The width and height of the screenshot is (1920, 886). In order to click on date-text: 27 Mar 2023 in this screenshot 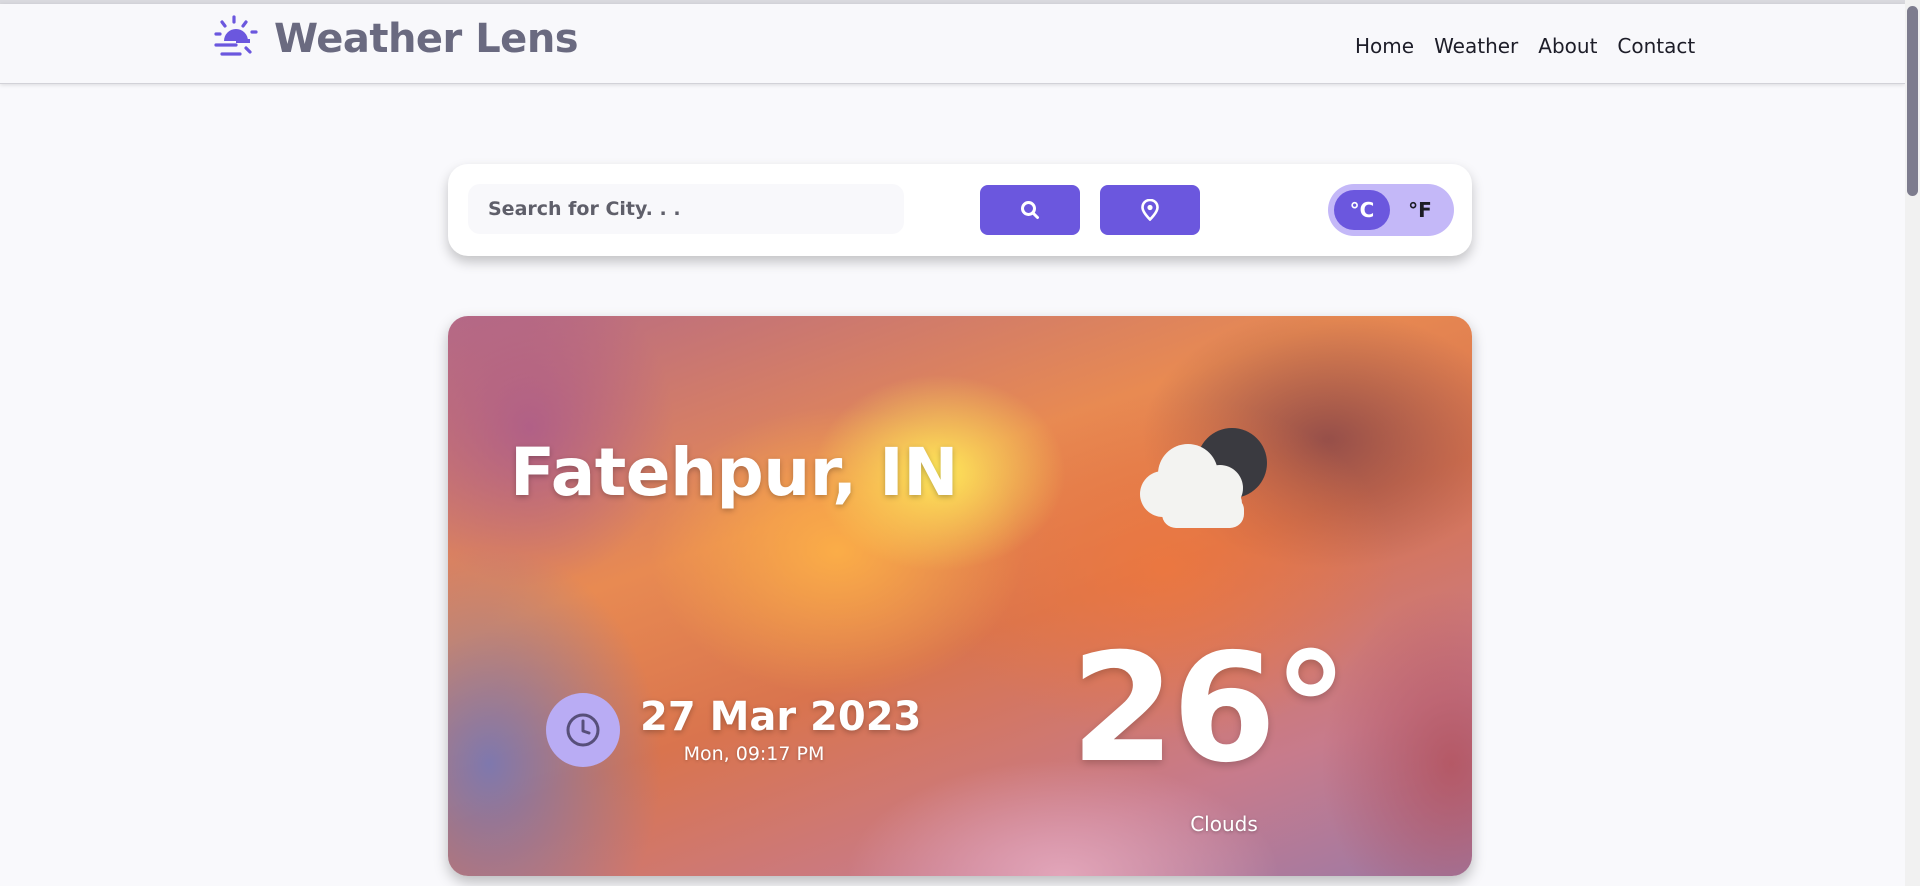, I will do `click(781, 717)`.